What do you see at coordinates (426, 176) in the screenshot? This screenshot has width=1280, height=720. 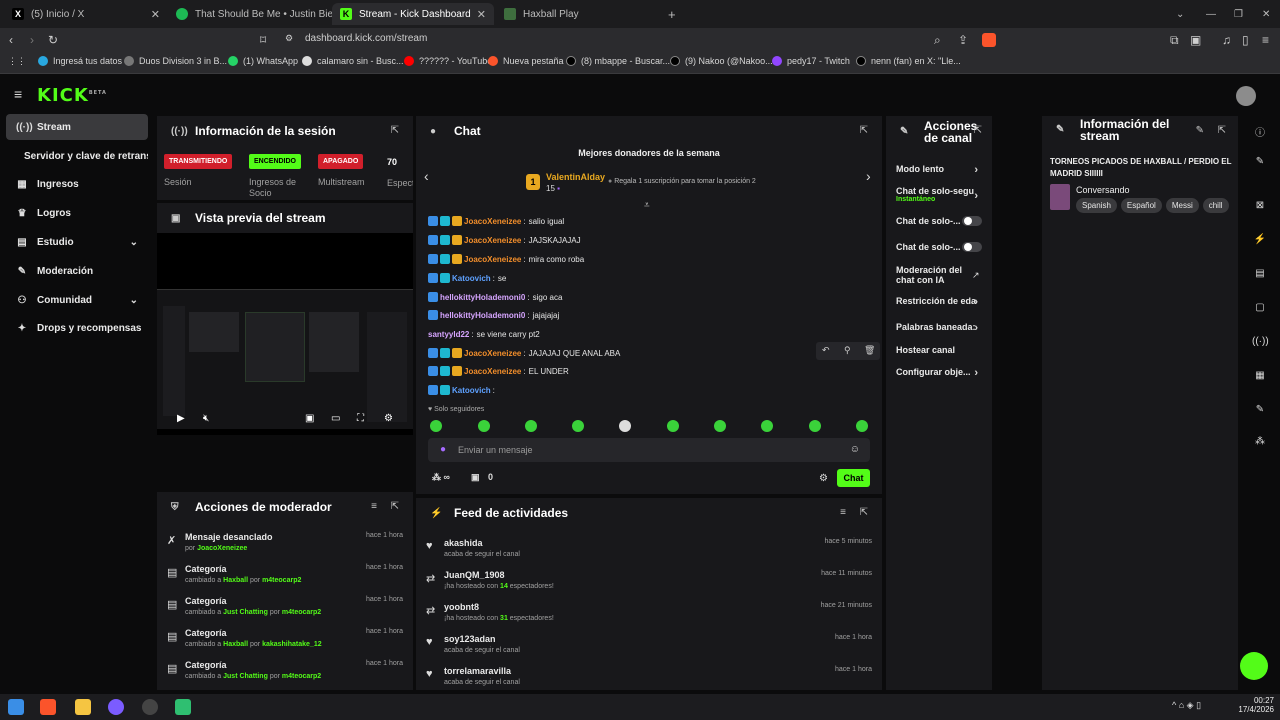 I see `chevron-left-icon: ‹` at bounding box center [426, 176].